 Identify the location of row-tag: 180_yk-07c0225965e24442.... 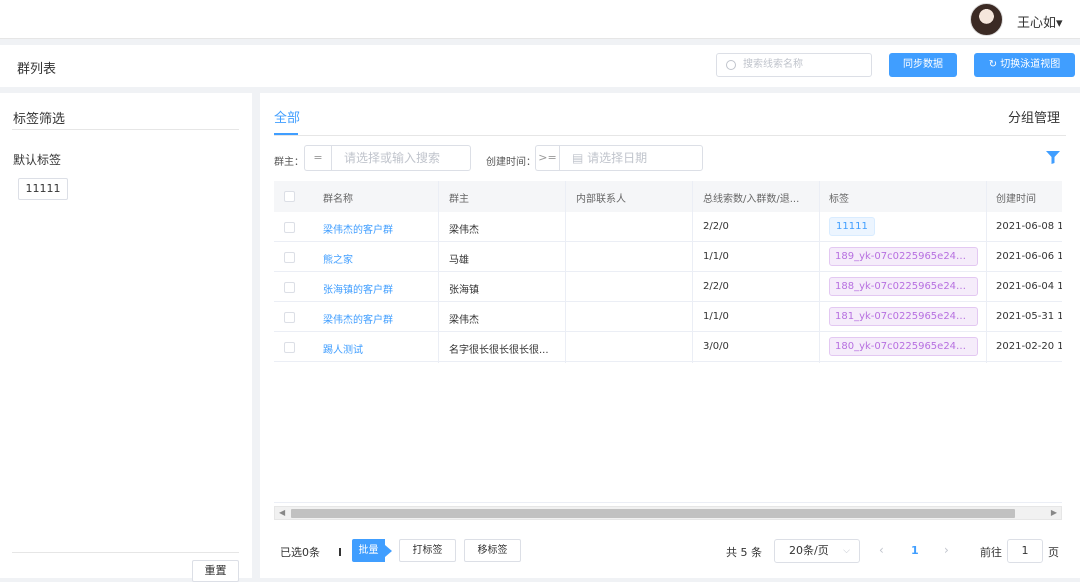
(903, 346).